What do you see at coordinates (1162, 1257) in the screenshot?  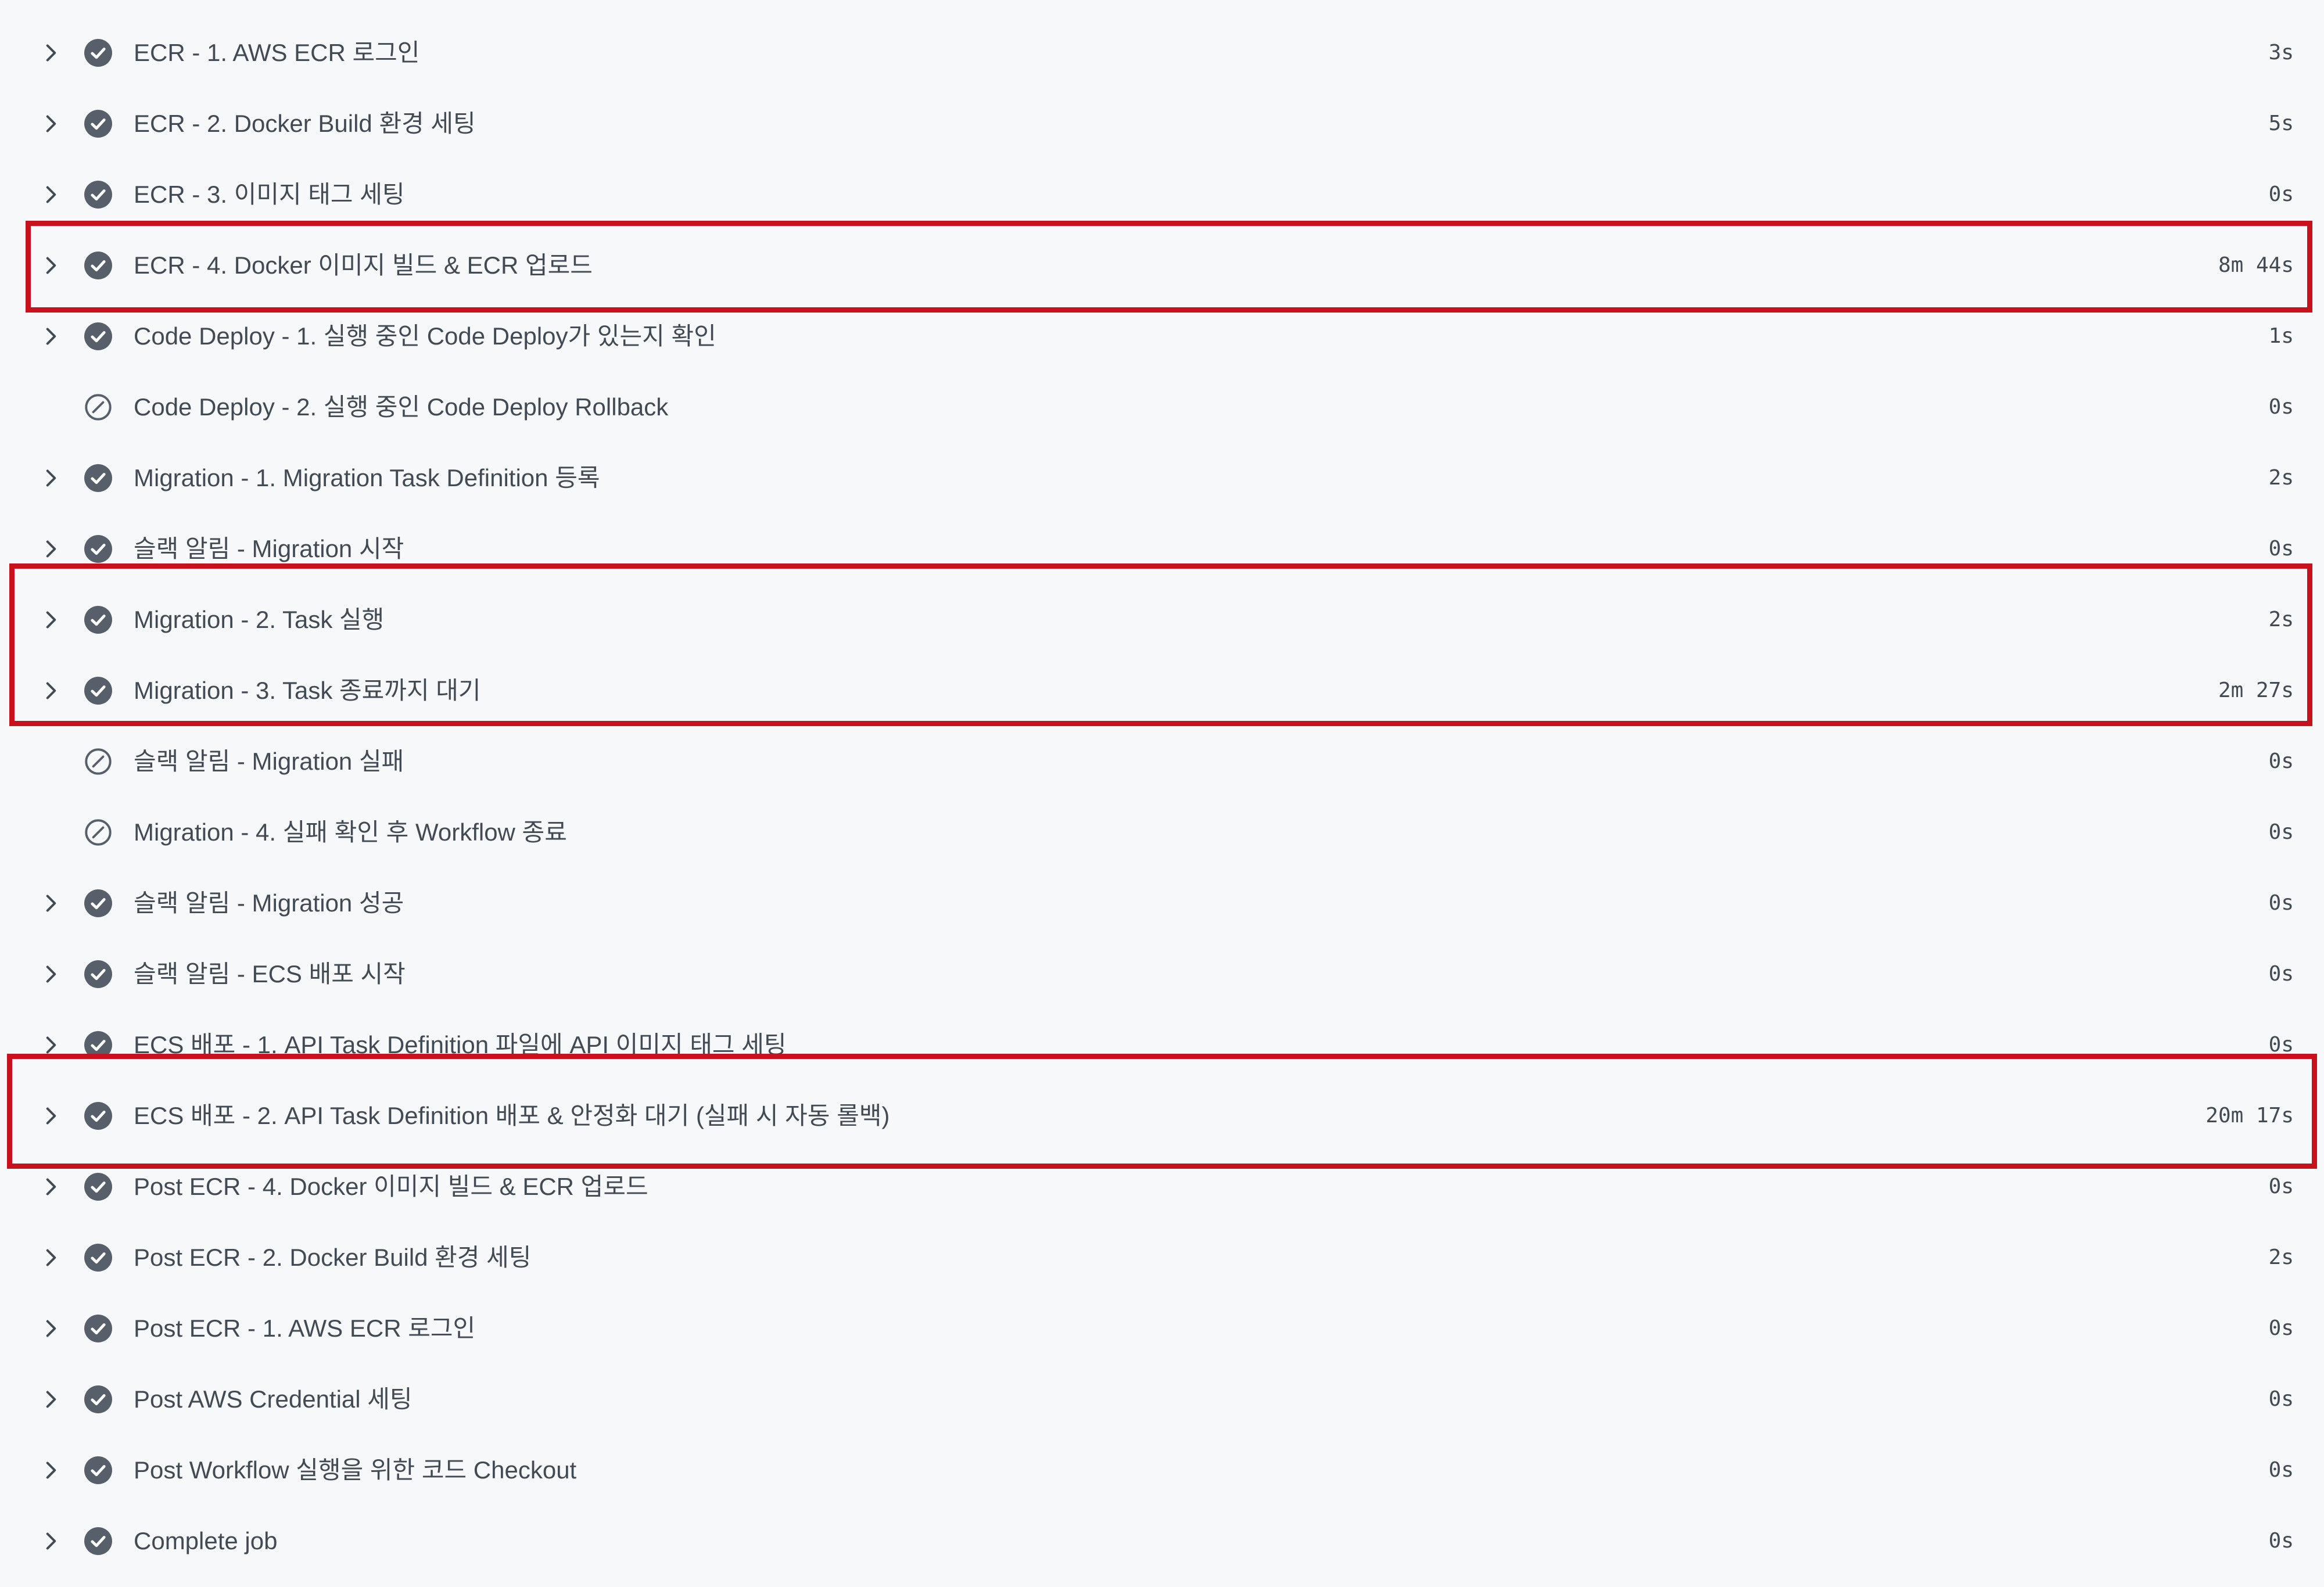 I see `step-row: Post ECR - 2. Docker Build 환경 세팅 2s` at bounding box center [1162, 1257].